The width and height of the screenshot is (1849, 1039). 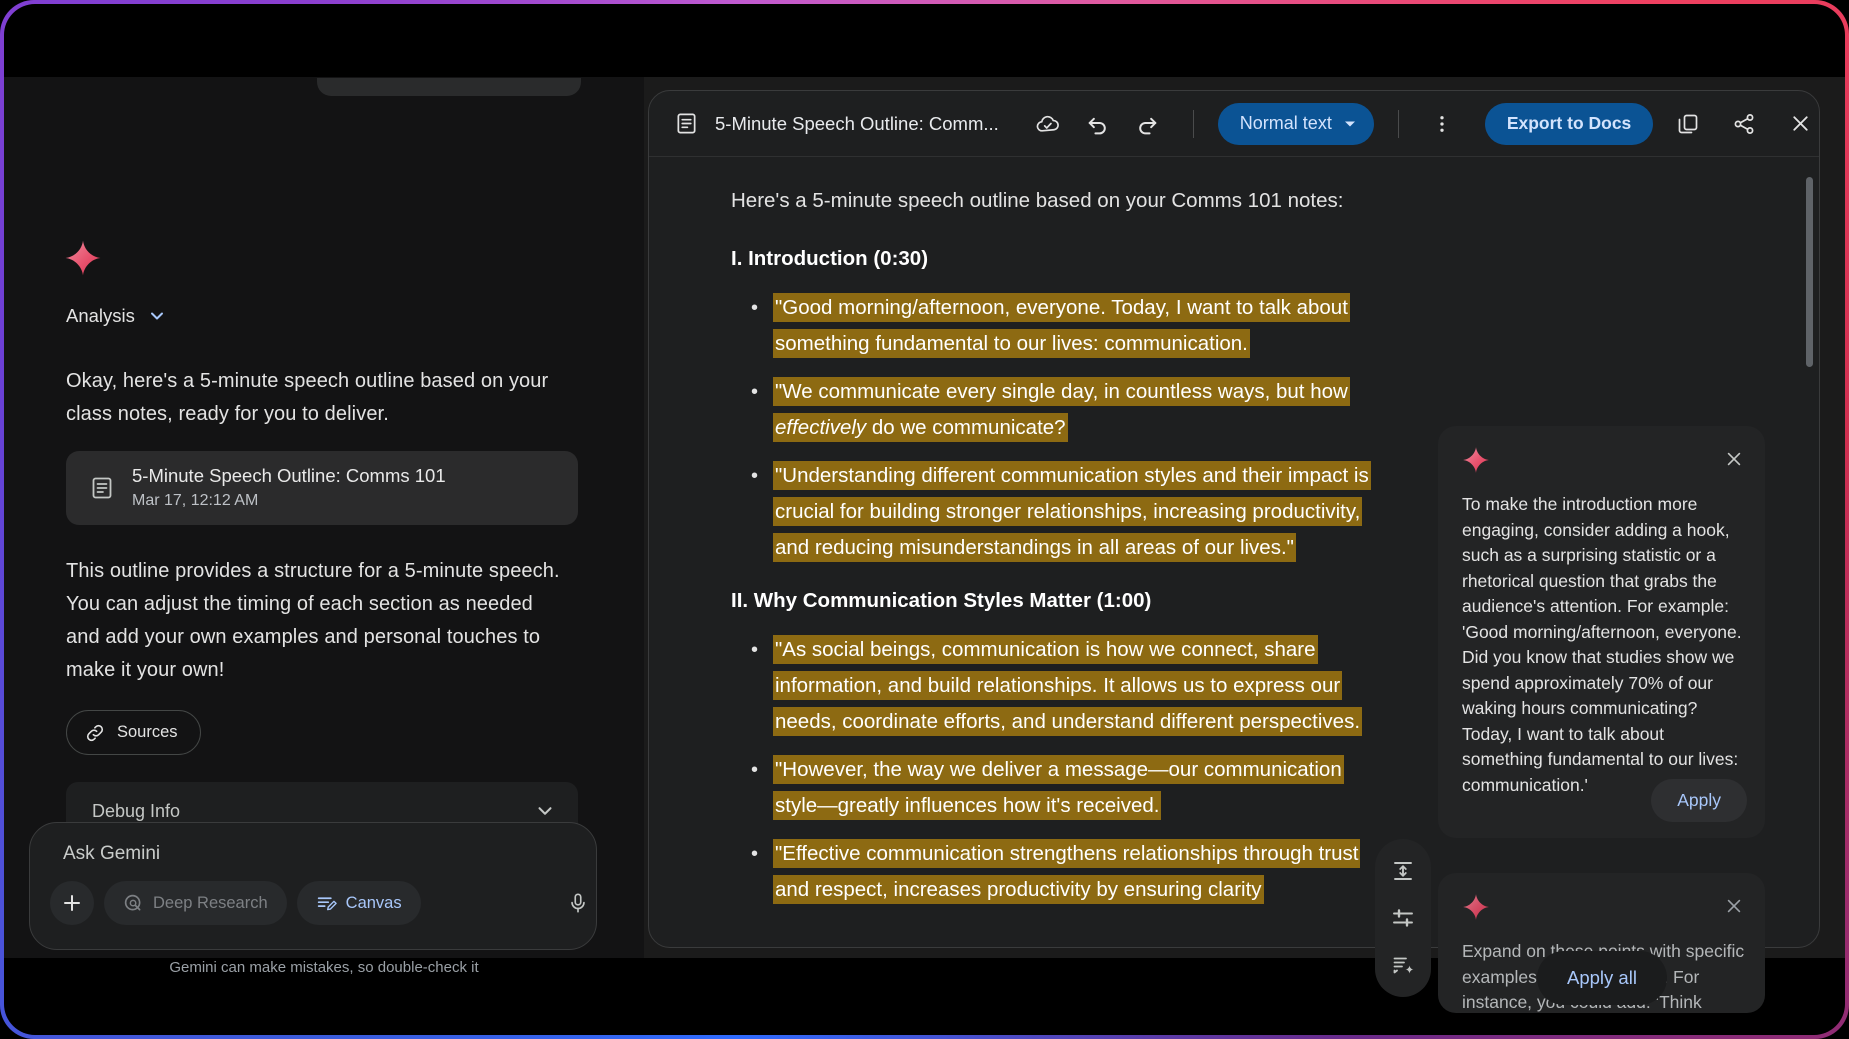 I want to click on redo-button, so click(x=1148, y=124).